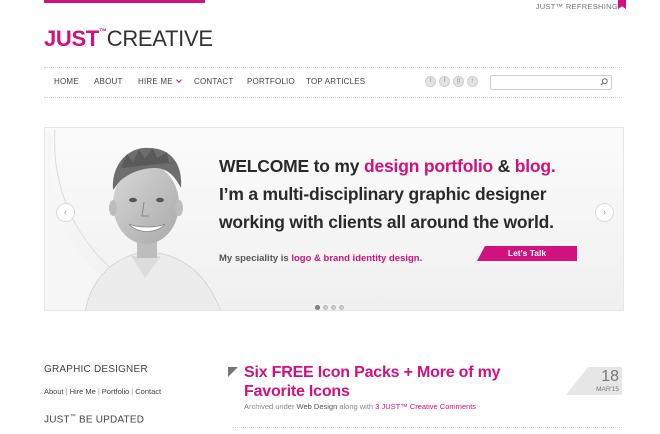 The image size is (660, 434). Describe the element at coordinates (65, 212) in the screenshot. I see `slider-prev-icon: ‹` at that location.